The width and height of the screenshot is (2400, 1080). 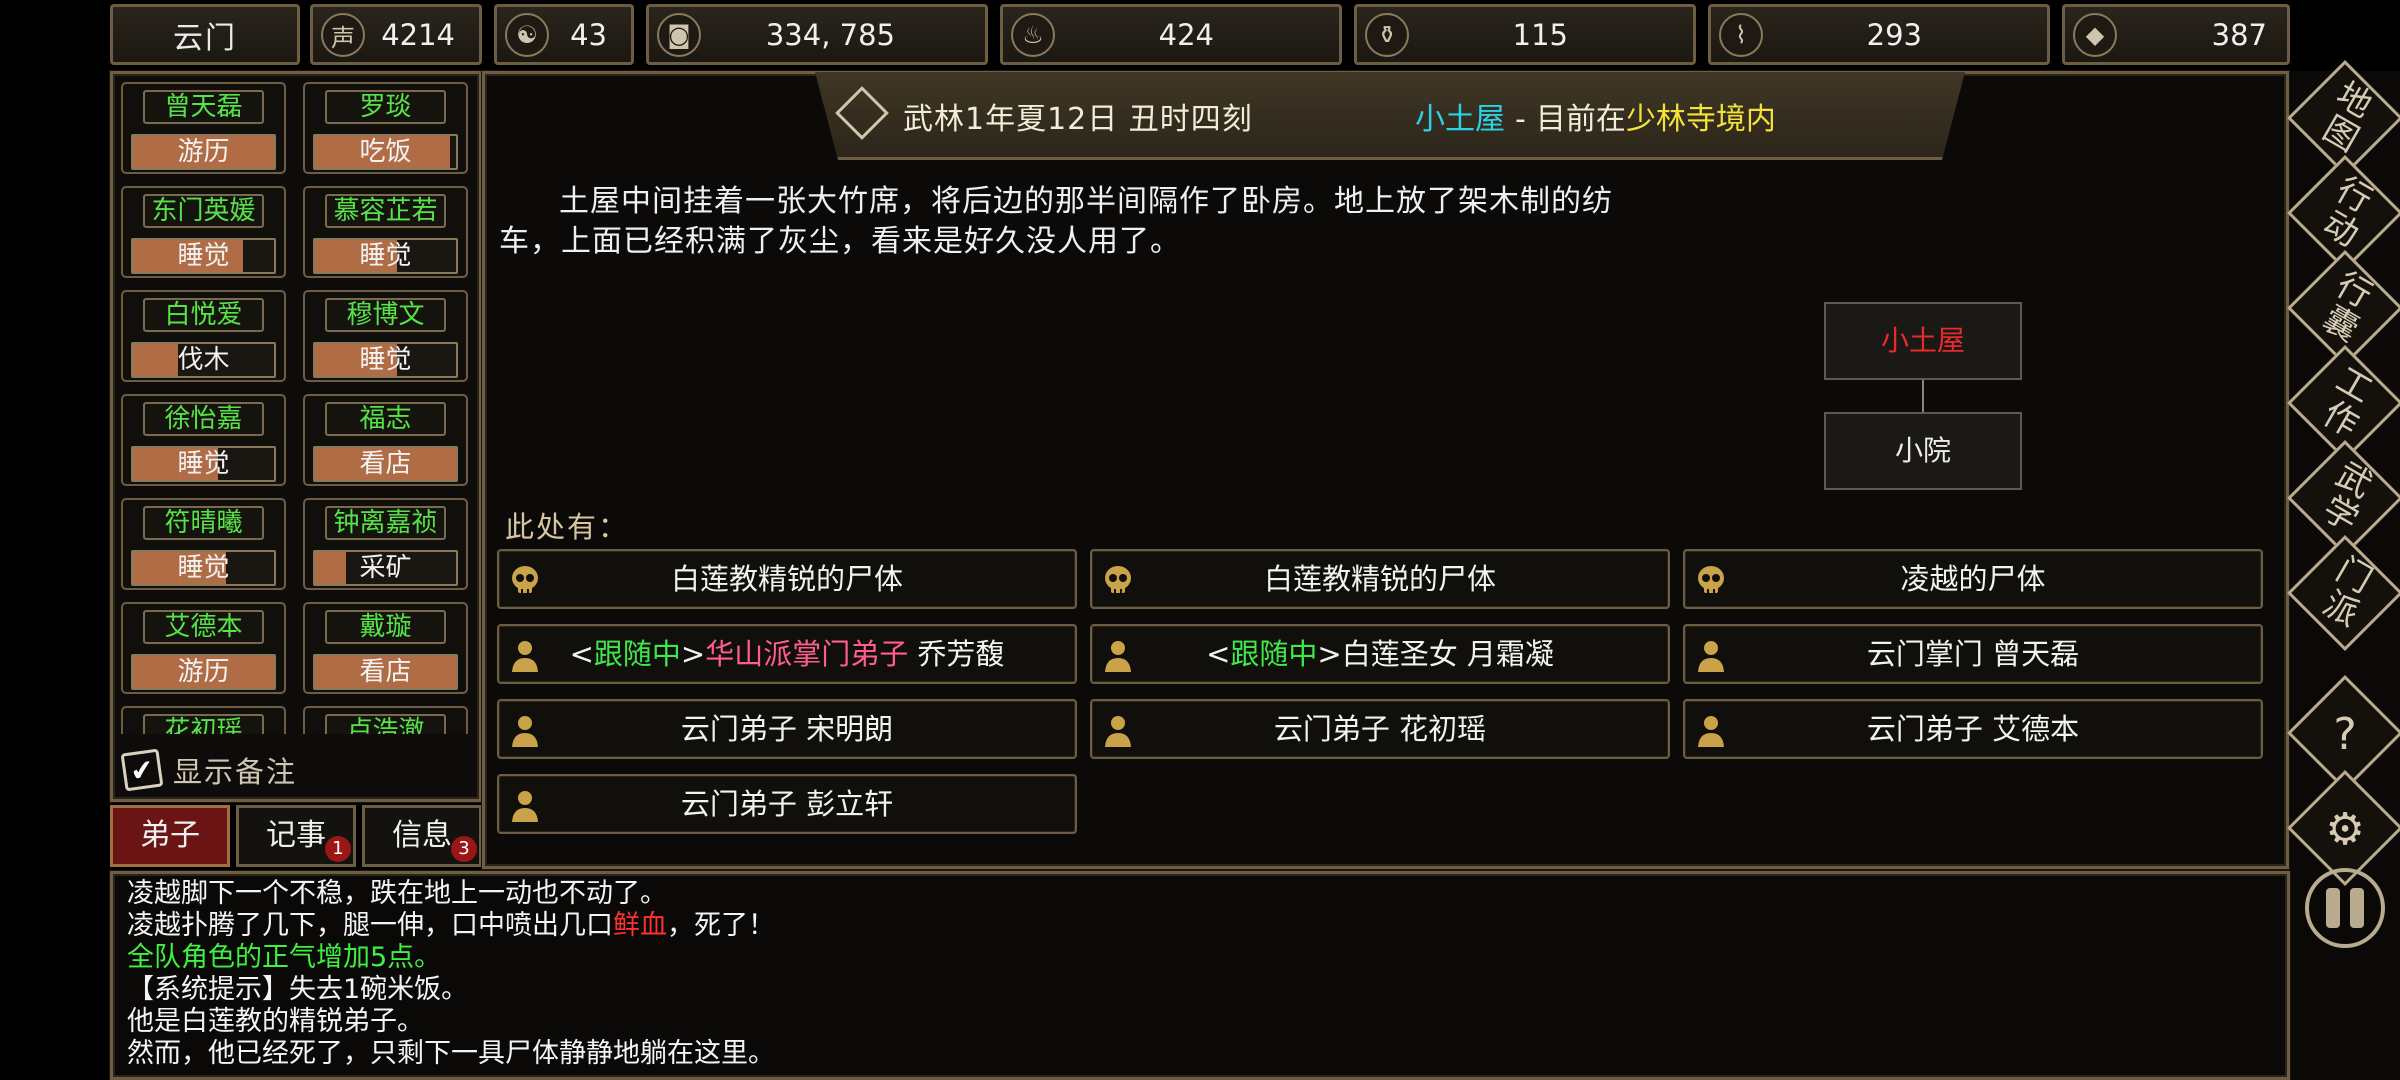 I want to click on wine-counter: ⚱ 115, so click(x=1525, y=34).